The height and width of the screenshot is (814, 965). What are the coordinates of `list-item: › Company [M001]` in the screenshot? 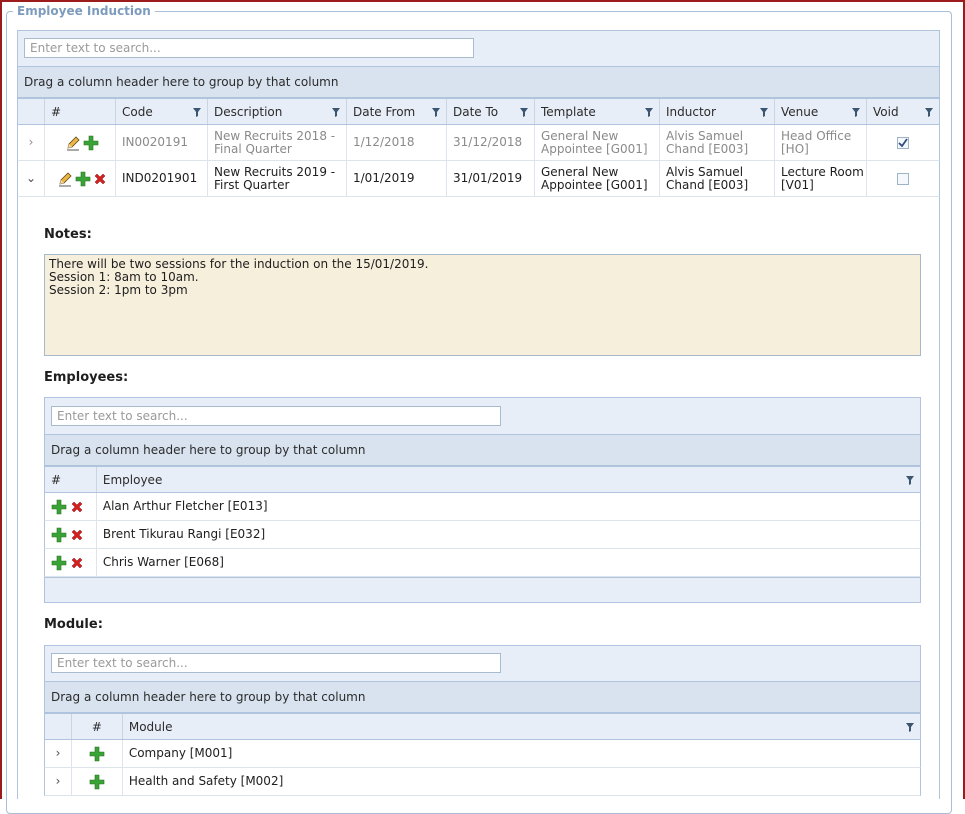 It's located at (482, 754).